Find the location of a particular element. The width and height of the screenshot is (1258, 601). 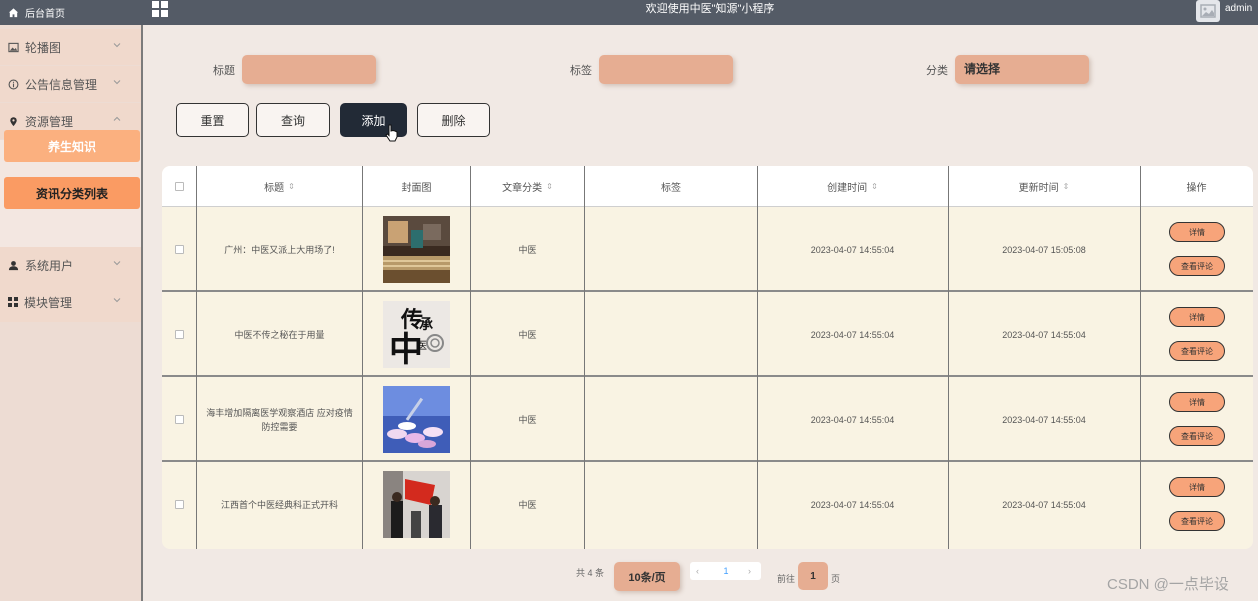

chevron-up-icon is located at coordinates (117, 118).